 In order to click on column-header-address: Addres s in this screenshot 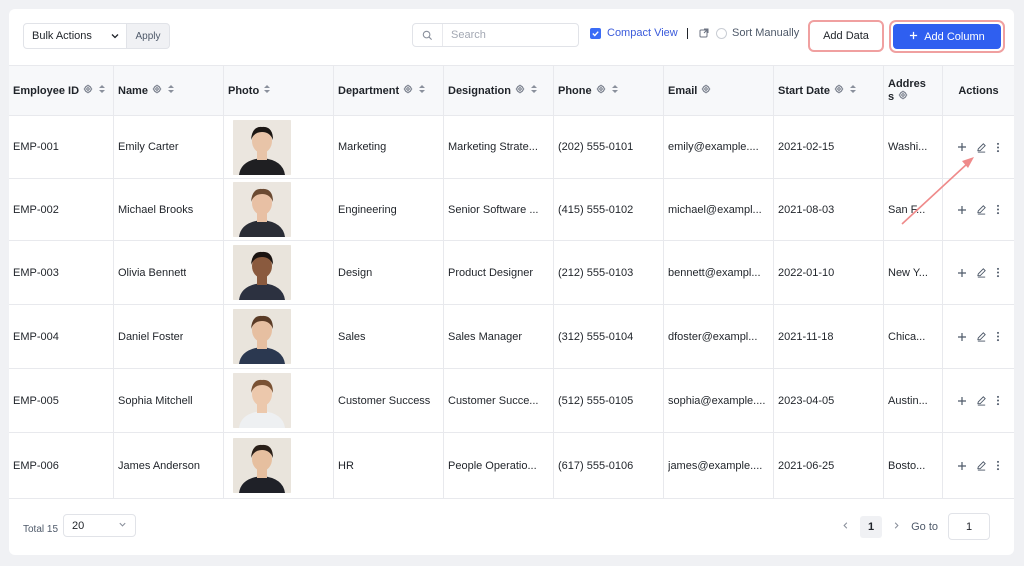, I will do `click(913, 90)`.